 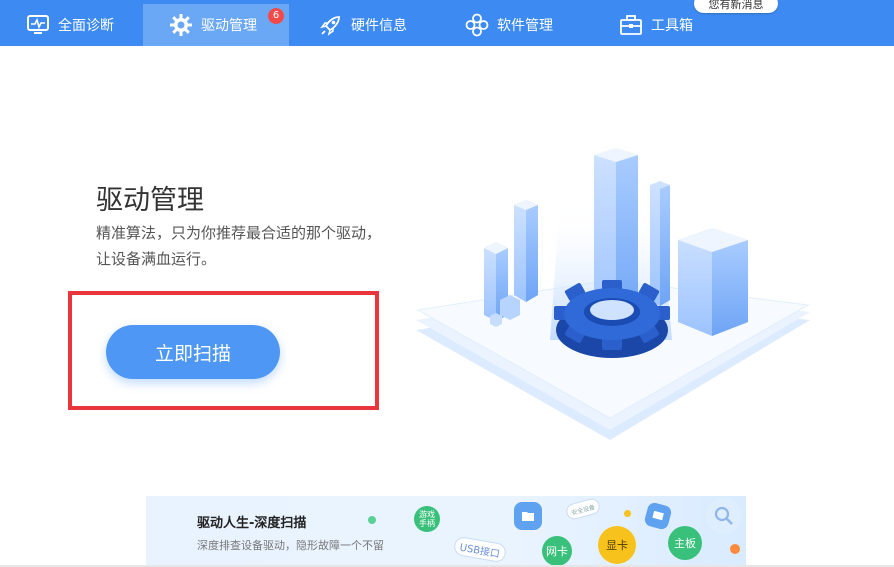 What do you see at coordinates (150, 200) in the screenshot?
I see `page-title: 驱动管理` at bounding box center [150, 200].